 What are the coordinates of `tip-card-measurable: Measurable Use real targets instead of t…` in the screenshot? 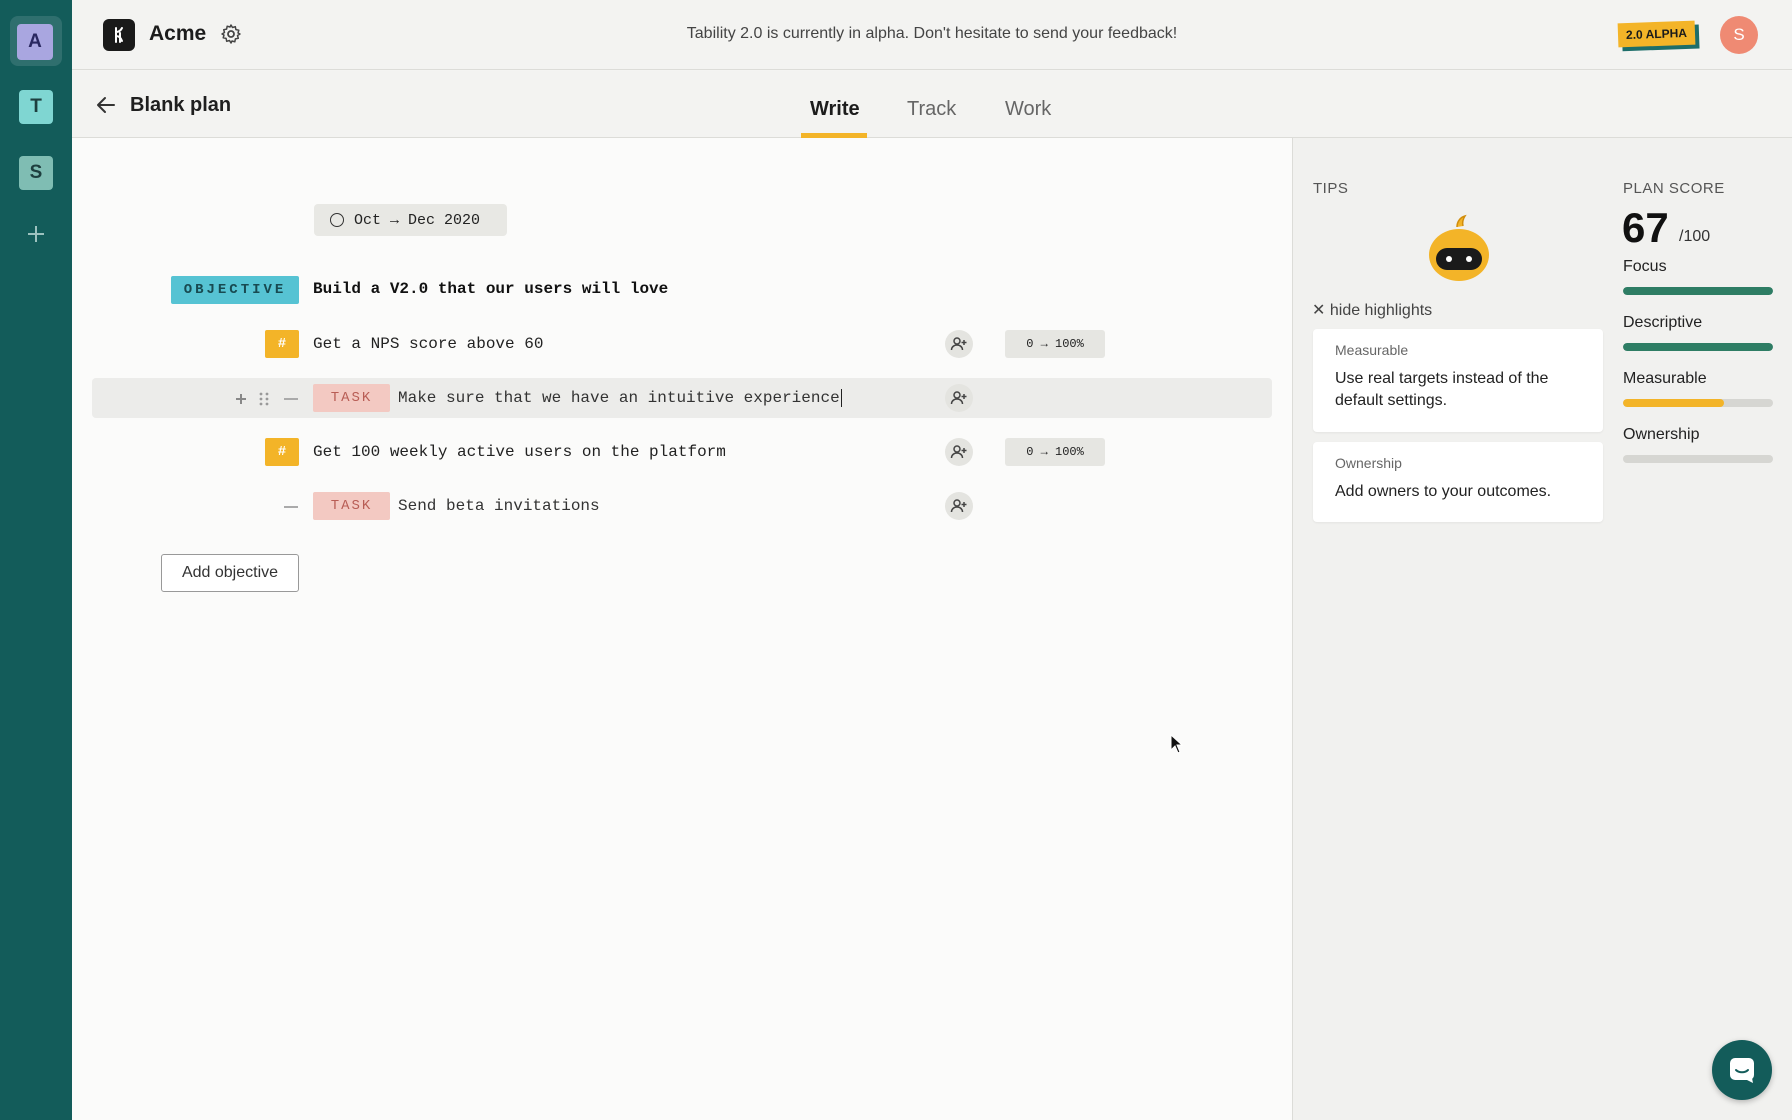 It's located at (1458, 380).